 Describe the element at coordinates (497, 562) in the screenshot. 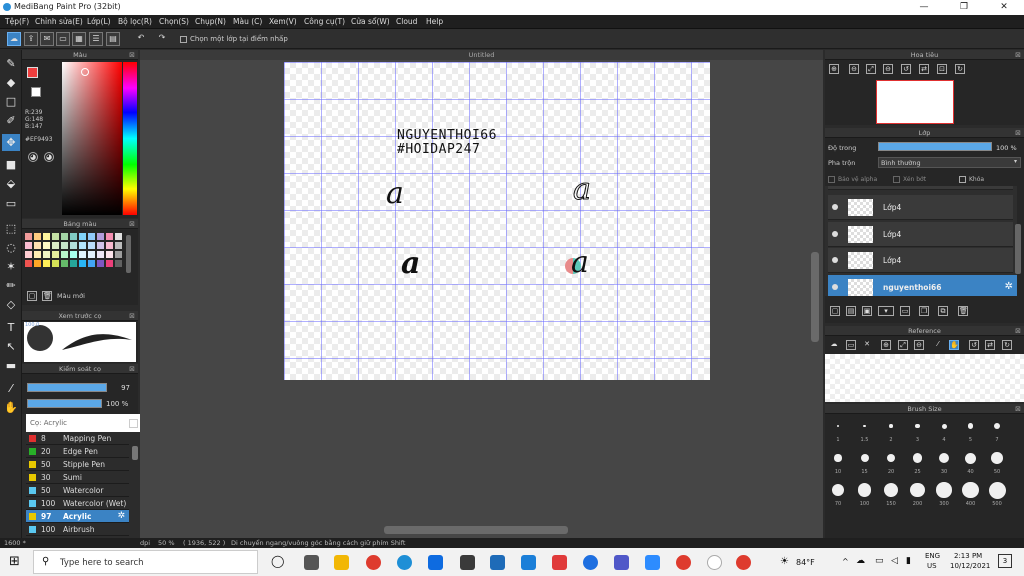

I see `photos-icon` at that location.